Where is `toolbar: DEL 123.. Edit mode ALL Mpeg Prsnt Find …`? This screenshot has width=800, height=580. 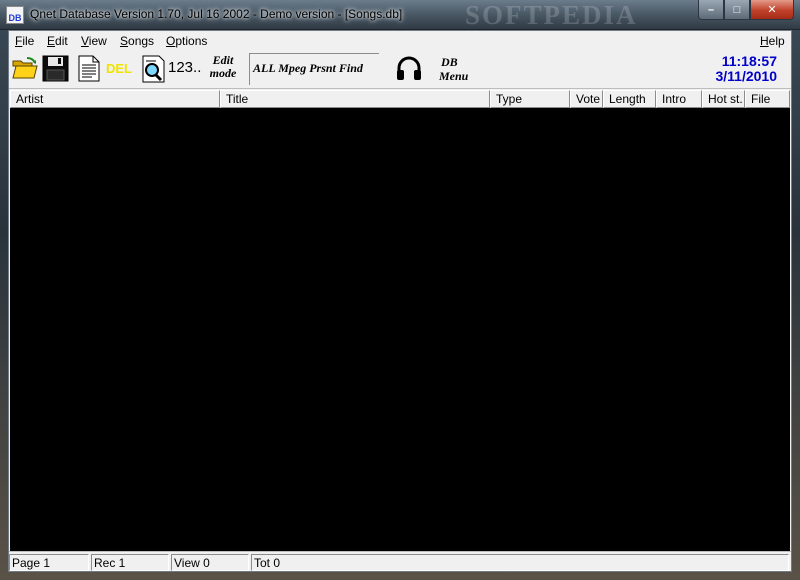 toolbar: DEL 123.. Edit mode ALL Mpeg Prsnt Find … is located at coordinates (400, 70).